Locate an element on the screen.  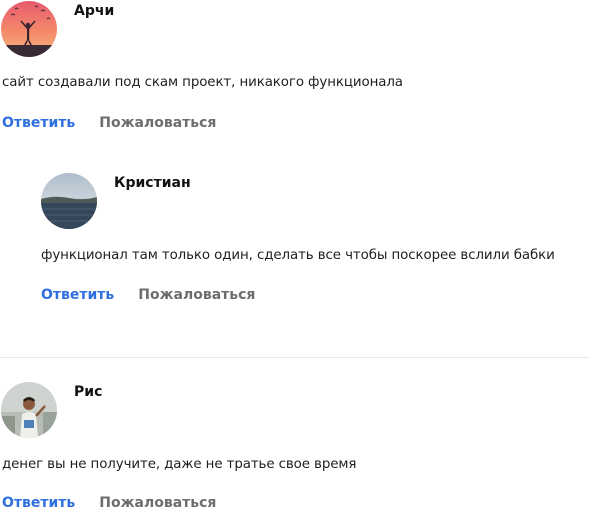
lake-landscape-avatar-icon is located at coordinates (69, 201).